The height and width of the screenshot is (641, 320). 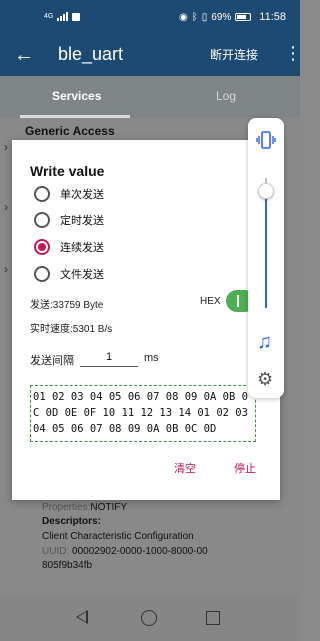 What do you see at coordinates (69, 247) in the screenshot?
I see `radio-option-continuous: 连续发送` at bounding box center [69, 247].